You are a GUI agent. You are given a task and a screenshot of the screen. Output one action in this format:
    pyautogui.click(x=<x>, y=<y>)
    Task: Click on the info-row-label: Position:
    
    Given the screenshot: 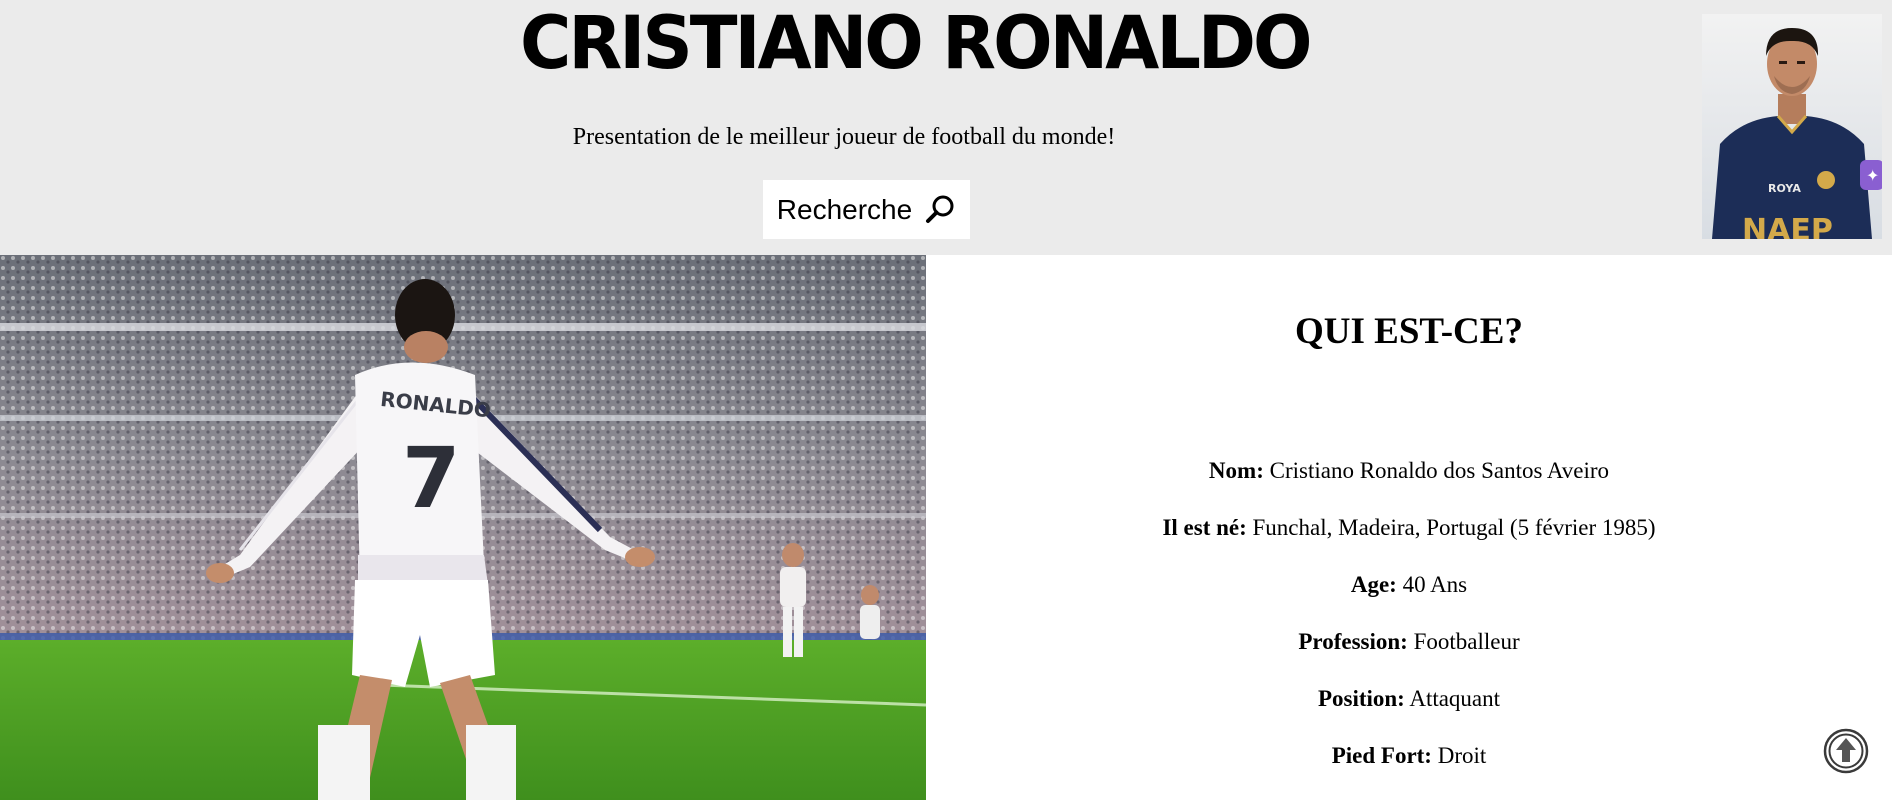 What is the action you would take?
    pyautogui.click(x=1361, y=698)
    